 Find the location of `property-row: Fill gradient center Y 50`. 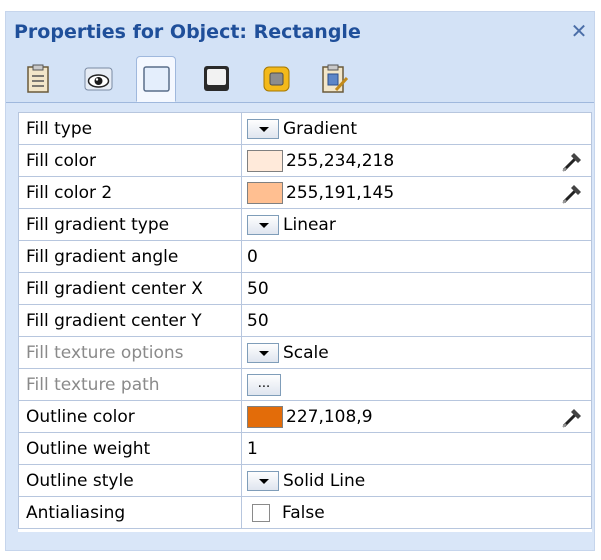

property-row: Fill gradient center Y 50 is located at coordinates (305, 320).